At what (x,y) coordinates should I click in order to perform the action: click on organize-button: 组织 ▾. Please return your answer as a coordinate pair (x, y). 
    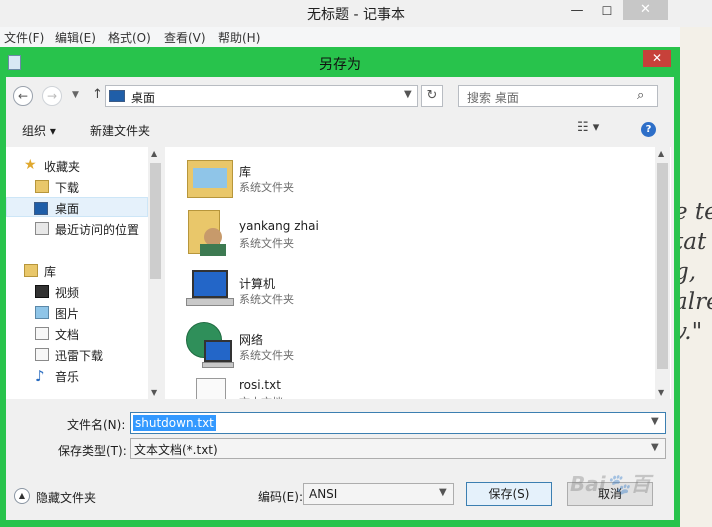
    Looking at the image, I should click on (39, 130).